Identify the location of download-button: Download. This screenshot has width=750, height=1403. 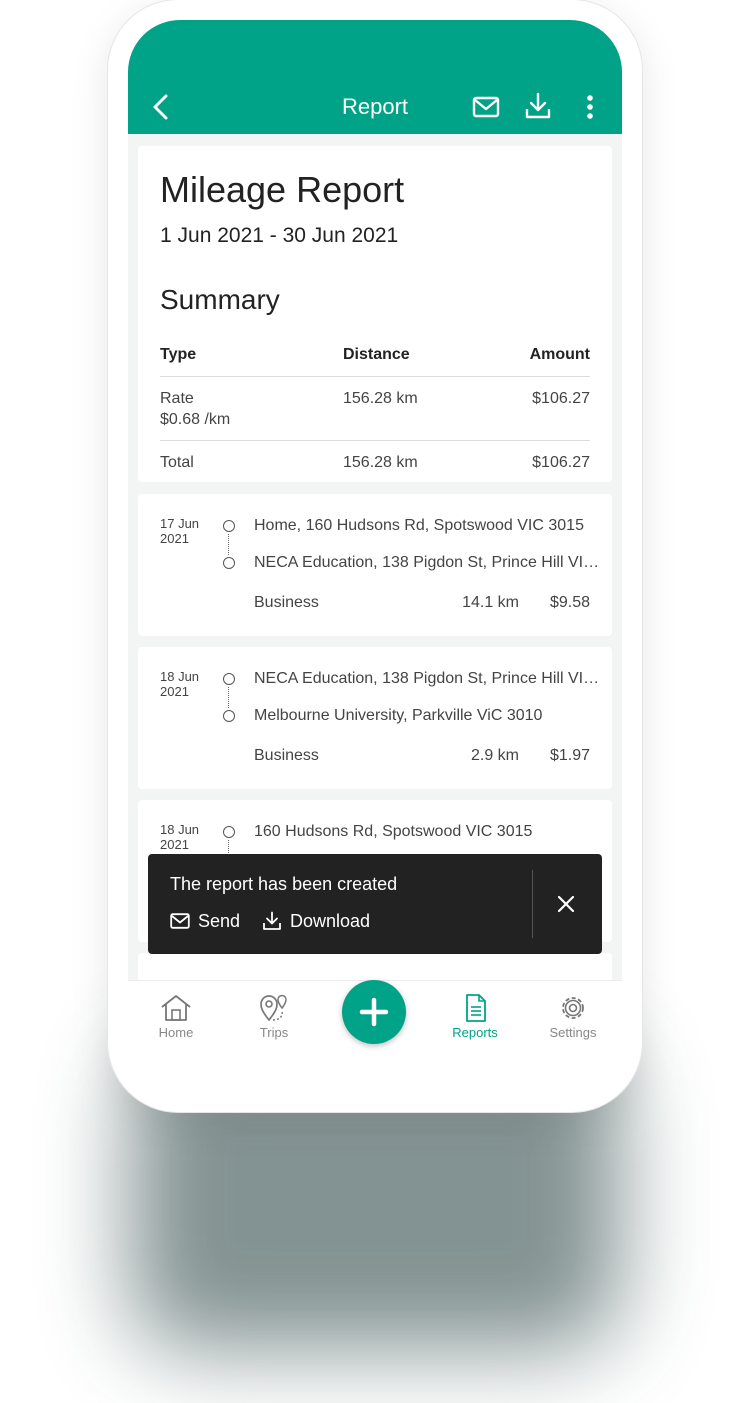
(316, 921).